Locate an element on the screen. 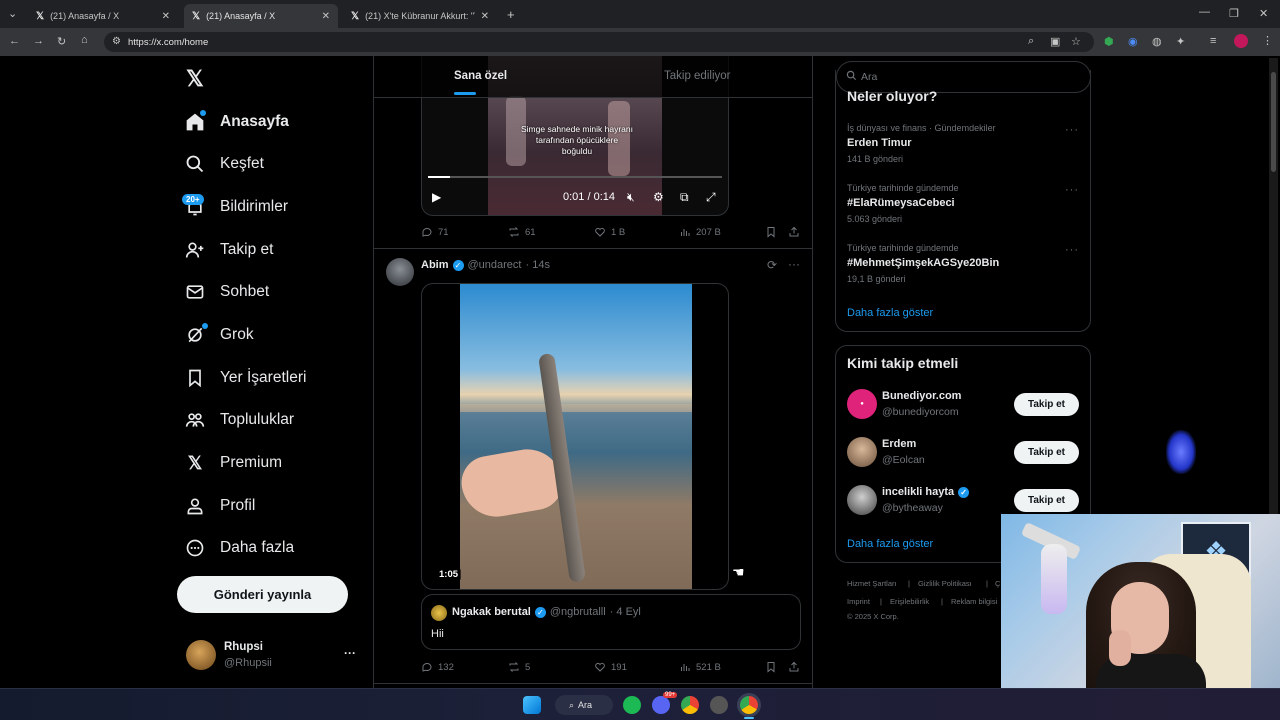  scrollbar-thumb is located at coordinates (1273, 122).